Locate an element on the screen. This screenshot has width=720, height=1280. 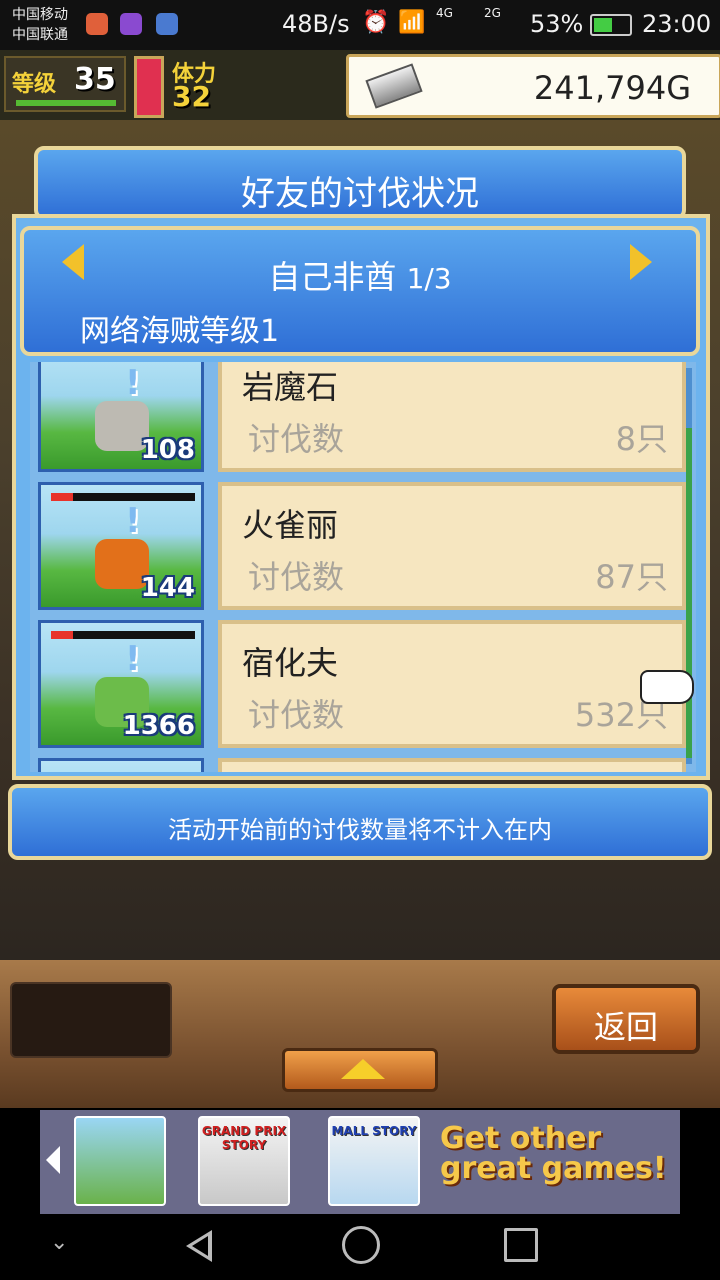
ad-game-mall-story: MALL STORY is located at coordinates (374, 1161).